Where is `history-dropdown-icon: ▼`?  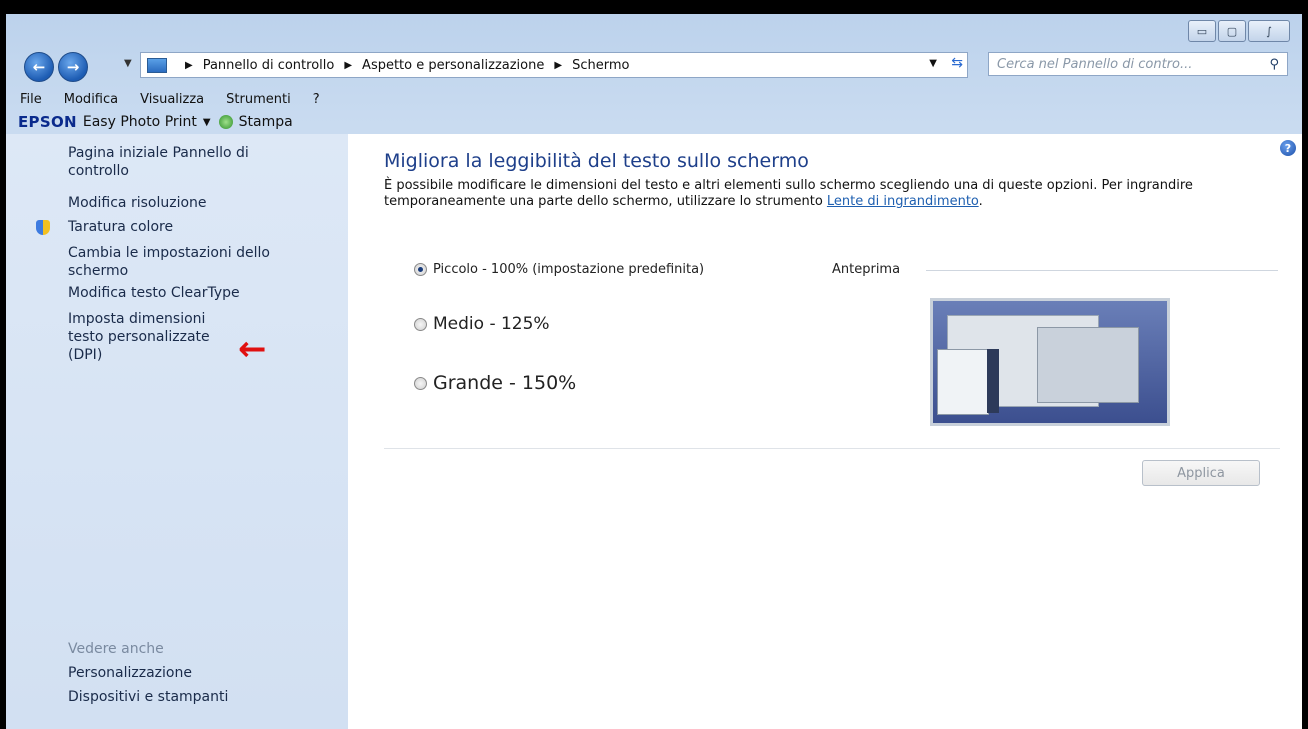 history-dropdown-icon: ▼ is located at coordinates (128, 63).